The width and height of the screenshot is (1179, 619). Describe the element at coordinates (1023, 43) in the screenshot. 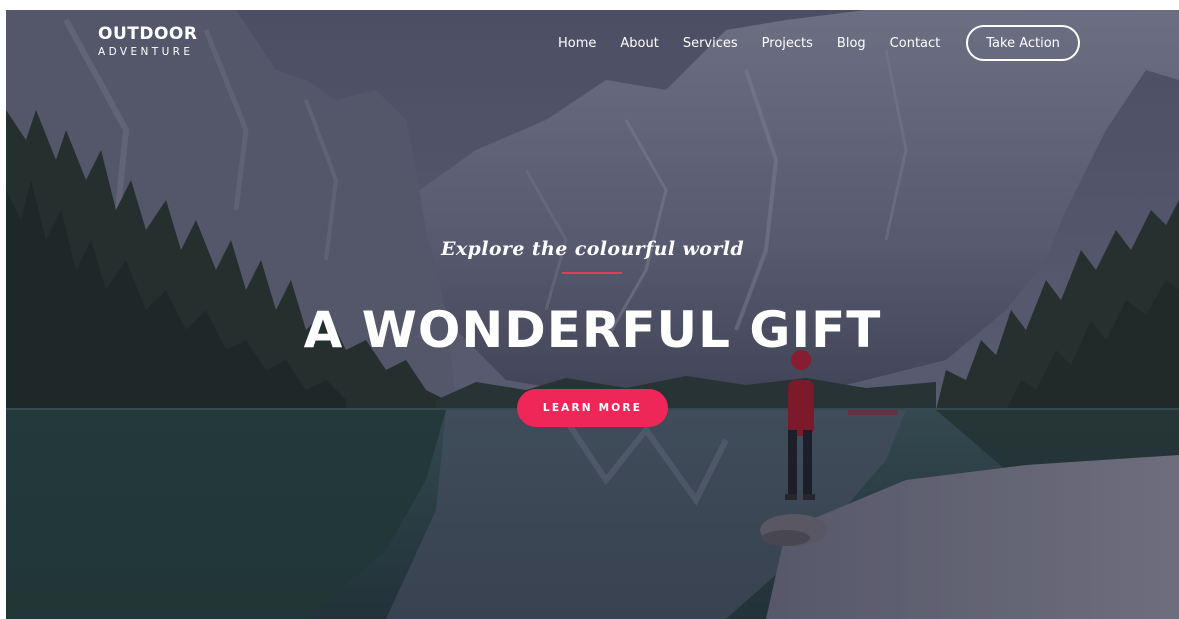

I see `take-action-button: Take Action` at that location.